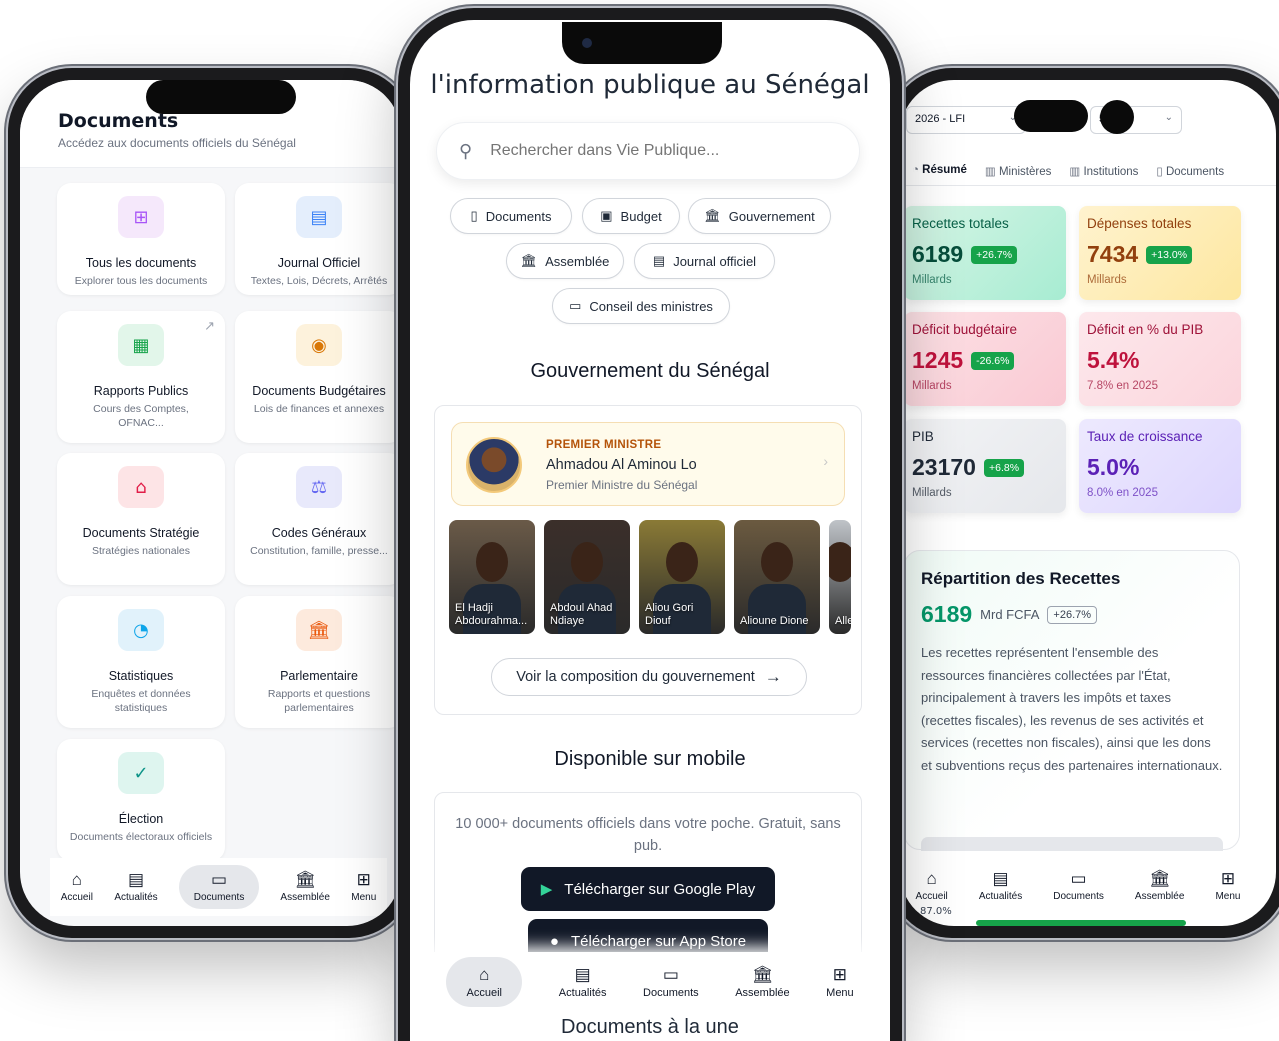  What do you see at coordinates (604, 445) in the screenshot?
I see `pm-role: PREMIER MINISTRE` at bounding box center [604, 445].